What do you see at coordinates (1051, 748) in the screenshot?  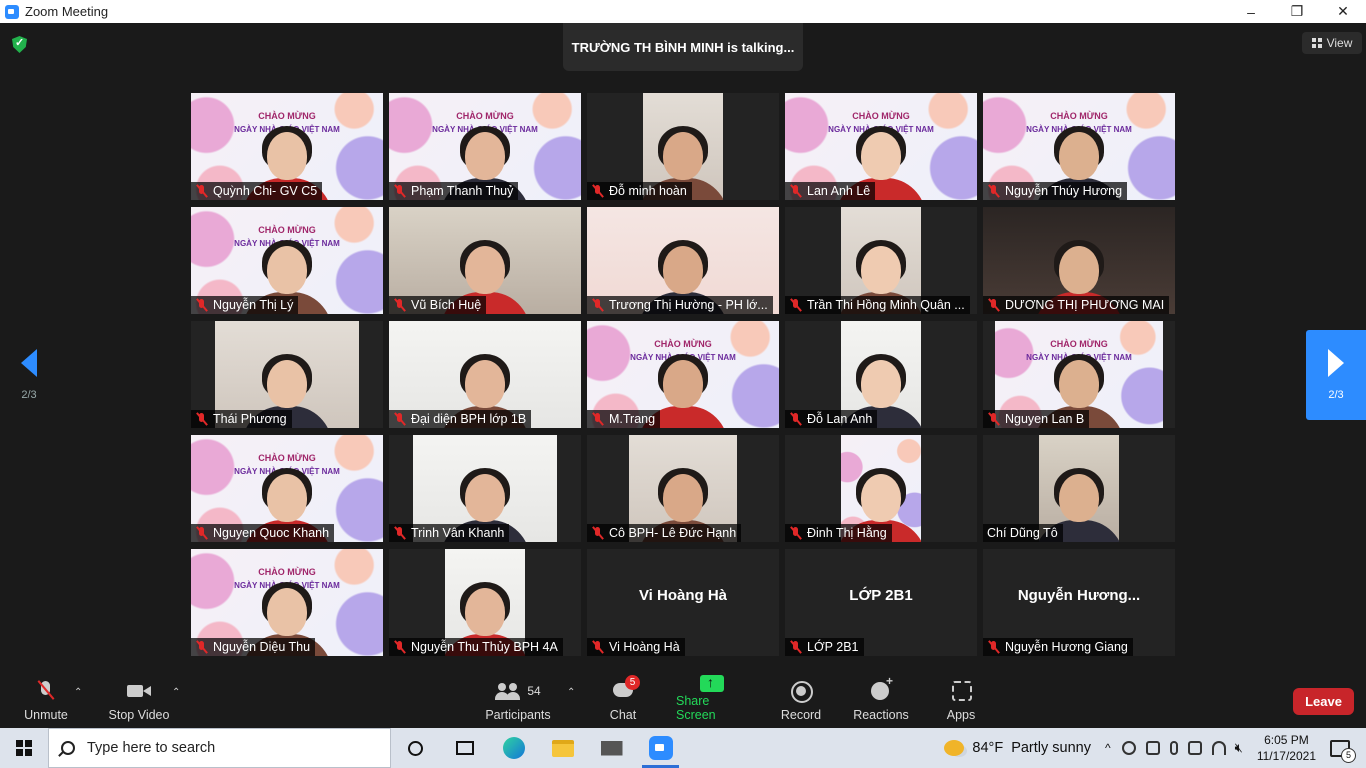 I see `weather-description: Partly sunny` at bounding box center [1051, 748].